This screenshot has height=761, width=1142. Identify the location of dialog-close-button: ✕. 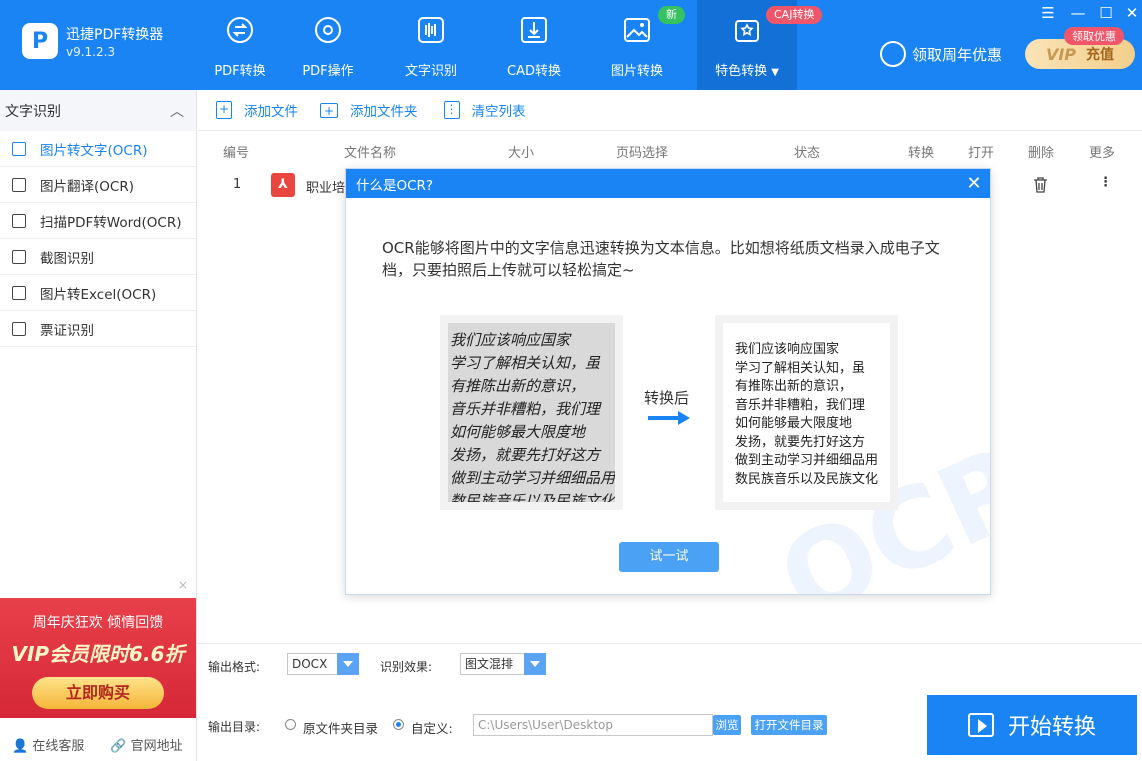
(974, 183).